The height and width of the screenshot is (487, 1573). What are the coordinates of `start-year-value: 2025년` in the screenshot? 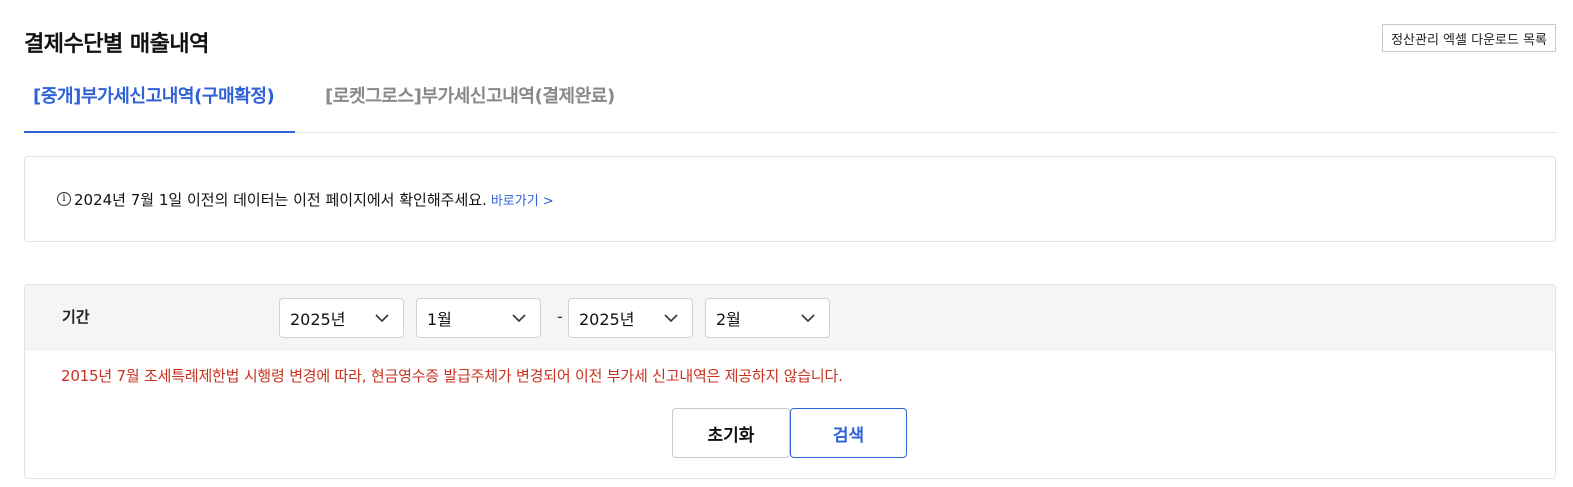 It's located at (318, 319).